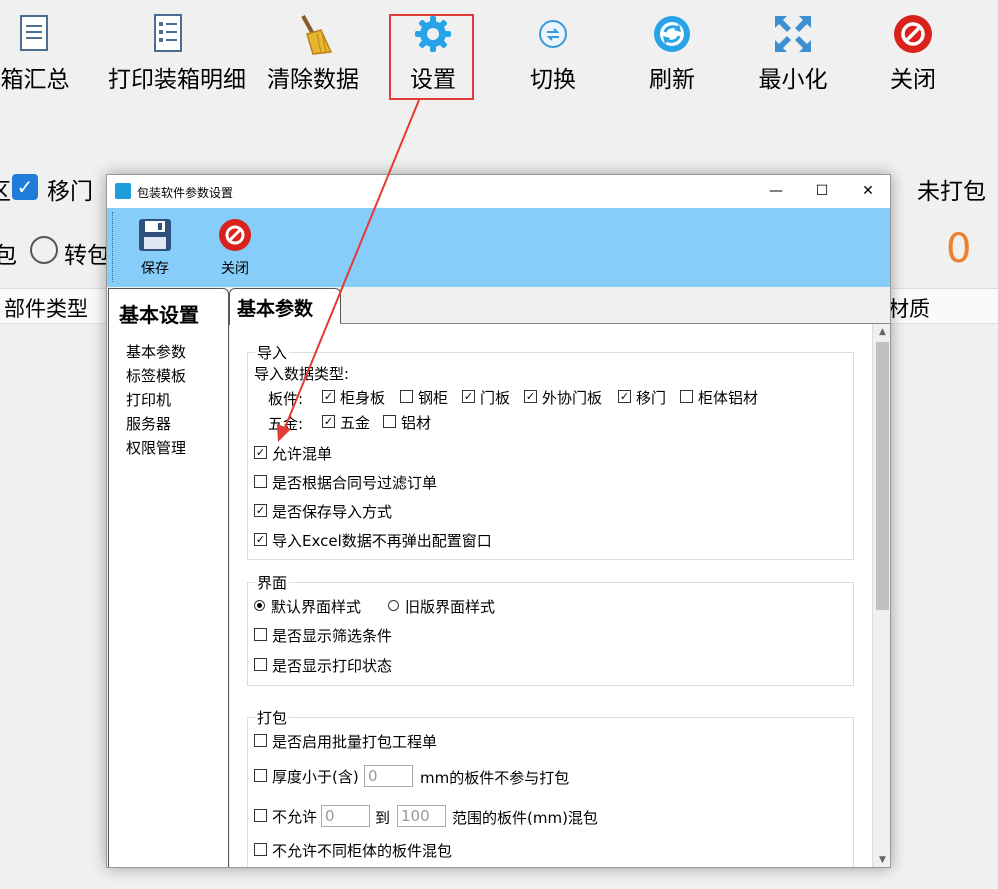 This screenshot has height=889, width=998. Describe the element at coordinates (345, 483) in the screenshot. I see `filter-by-contract-checkbox: 是否根据合同号过滤订单` at that location.